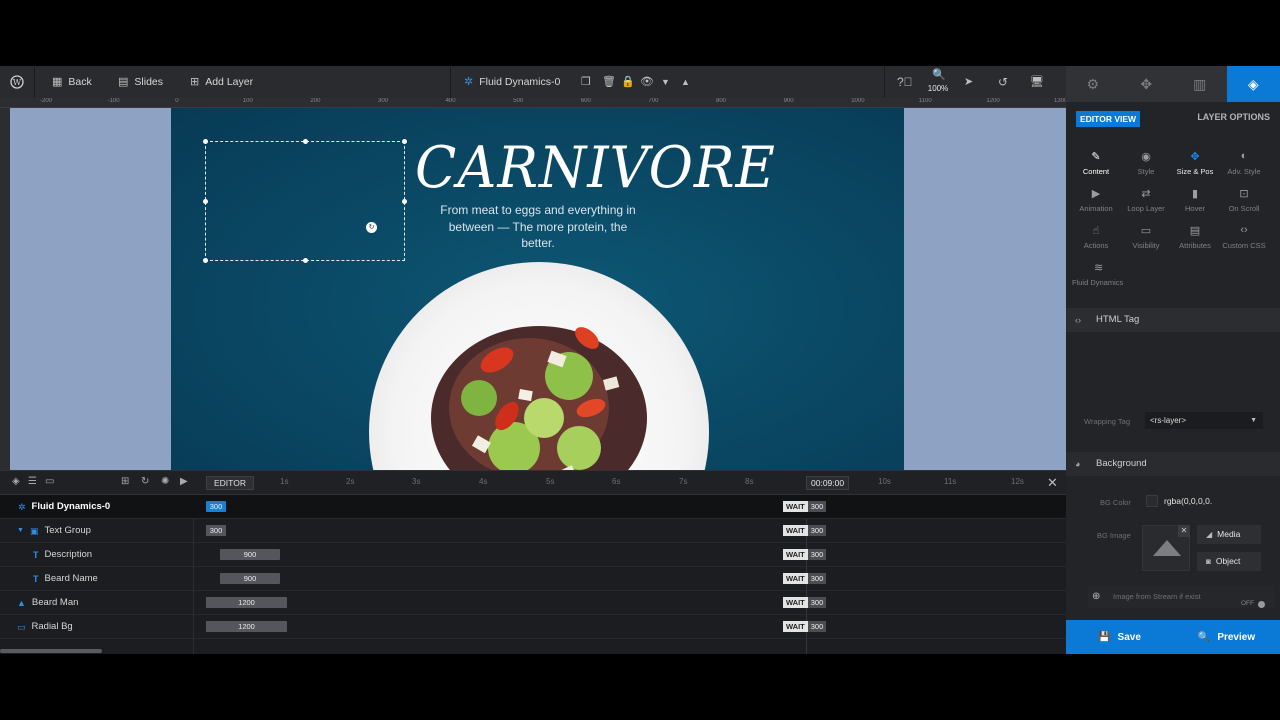  Describe the element at coordinates (533, 507) in the screenshot. I see `timeline-row: ✲ Fluid Dynamics-0 300 WAIT 300` at that location.